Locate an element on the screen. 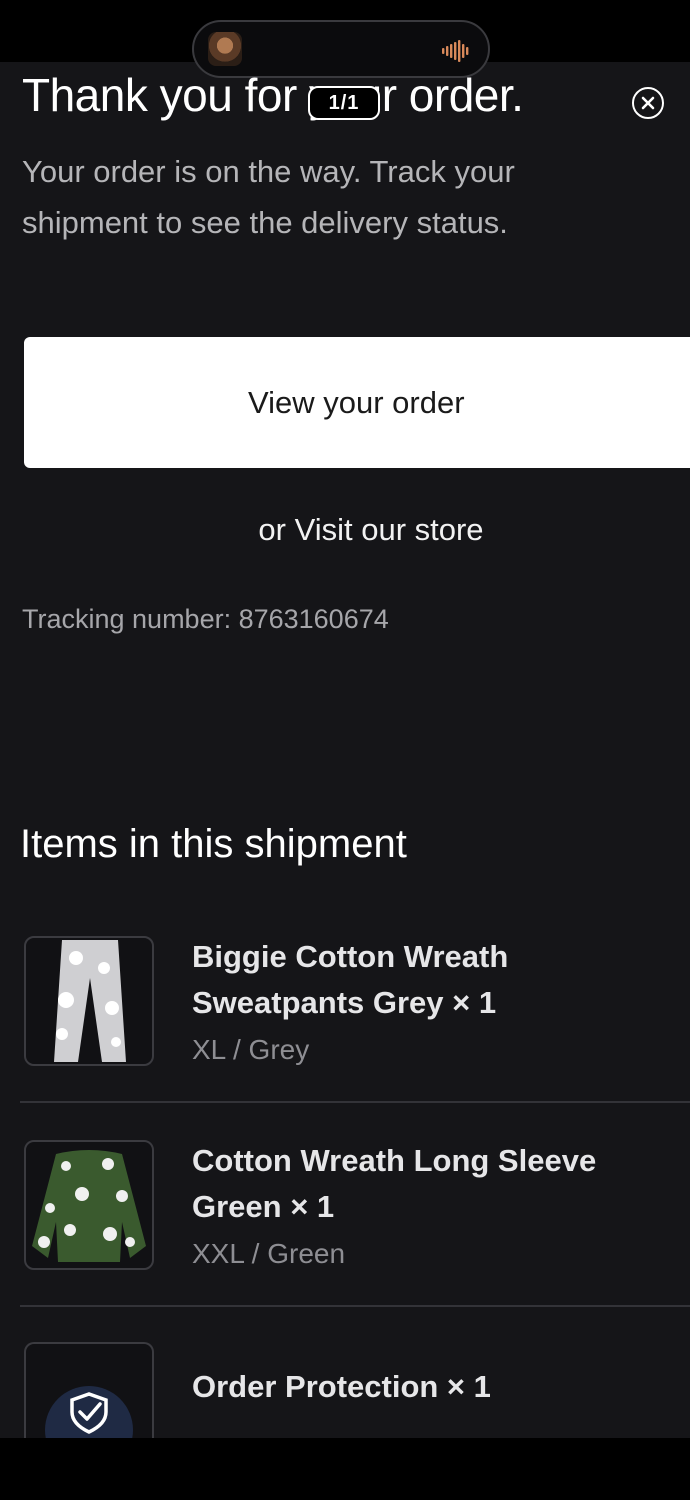 Image resolution: width=690 pixels, height=1500 pixels. shipment-section-title: Items in this shipment is located at coordinates (213, 844).